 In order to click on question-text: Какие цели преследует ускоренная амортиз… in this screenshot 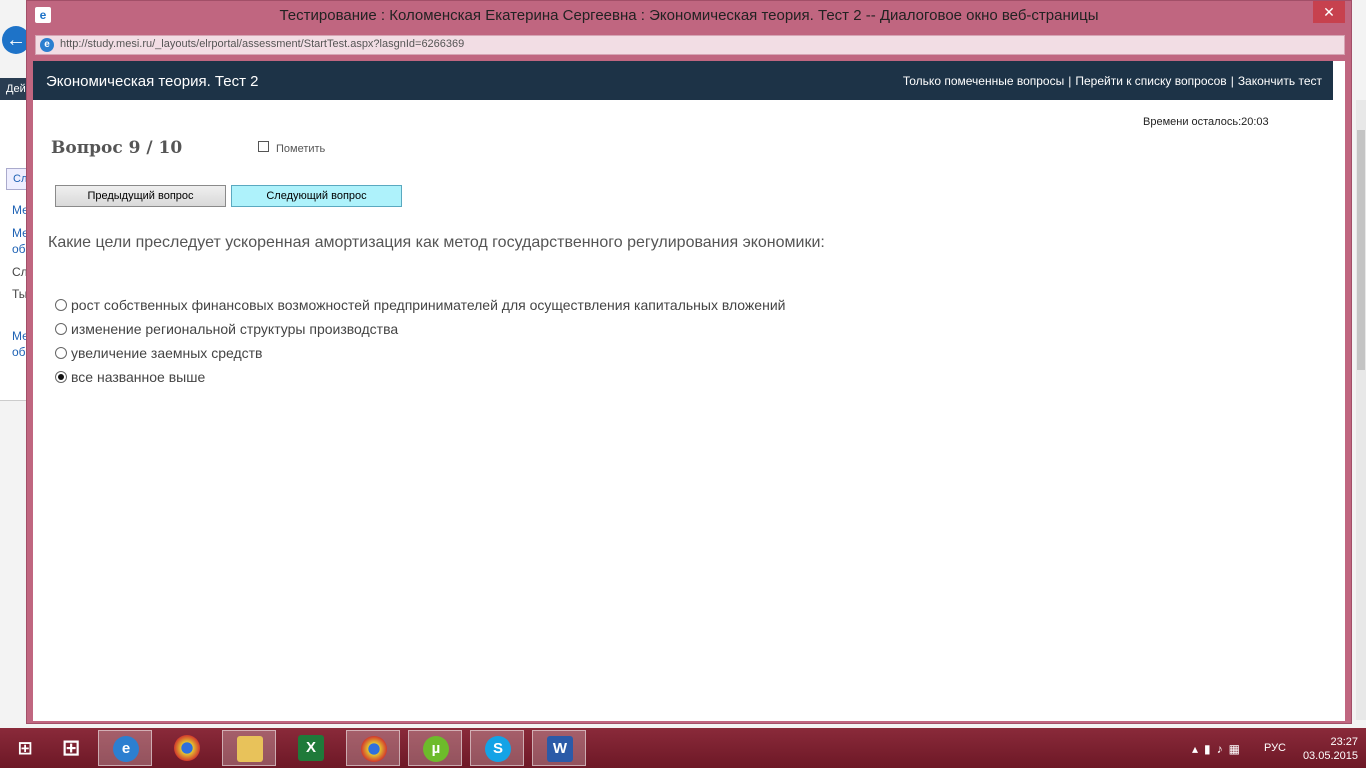, I will do `click(436, 242)`.